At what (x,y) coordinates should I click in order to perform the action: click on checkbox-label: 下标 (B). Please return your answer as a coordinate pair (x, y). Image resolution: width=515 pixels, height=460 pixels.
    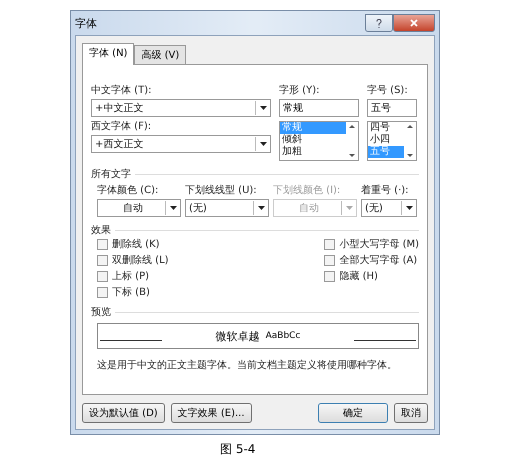
    Looking at the image, I should click on (131, 292).